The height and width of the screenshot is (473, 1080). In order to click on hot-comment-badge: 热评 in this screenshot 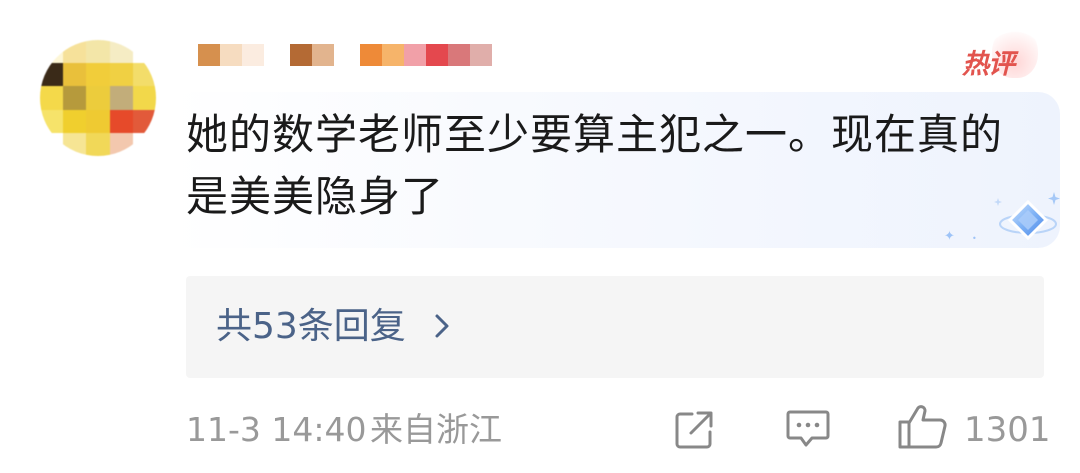, I will do `click(1002, 53)`.